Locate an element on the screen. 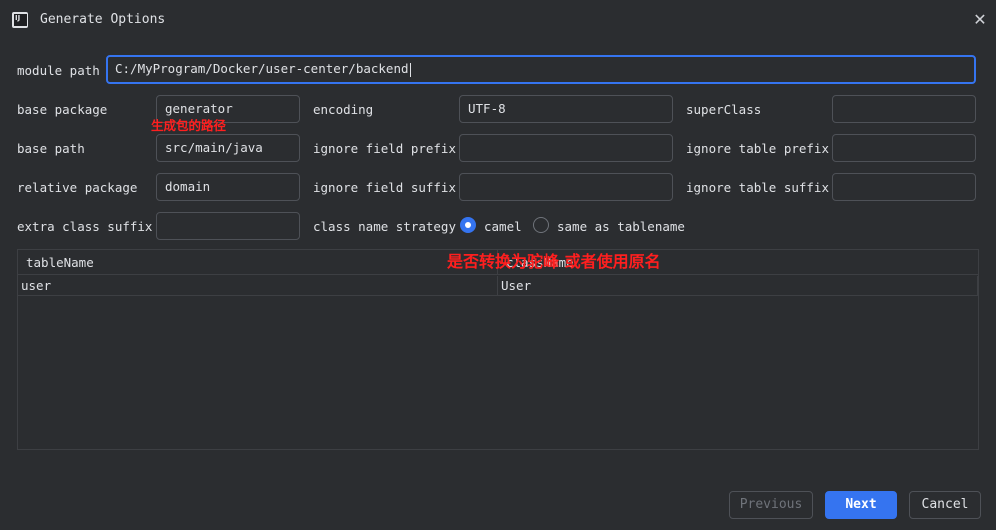 The width and height of the screenshot is (996, 530). base-package-label: base package is located at coordinates (62, 109).